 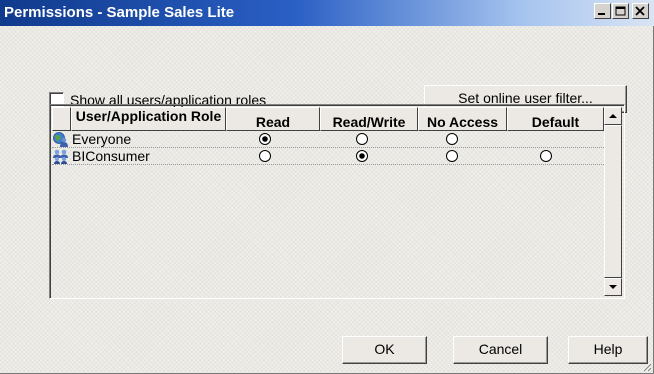 I want to click on table-row: BIConsumer, so click(x=328, y=156).